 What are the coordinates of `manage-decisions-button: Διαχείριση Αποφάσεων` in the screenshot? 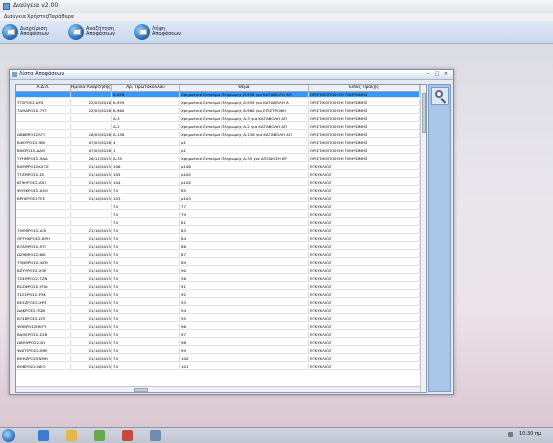 It's located at (25, 32).